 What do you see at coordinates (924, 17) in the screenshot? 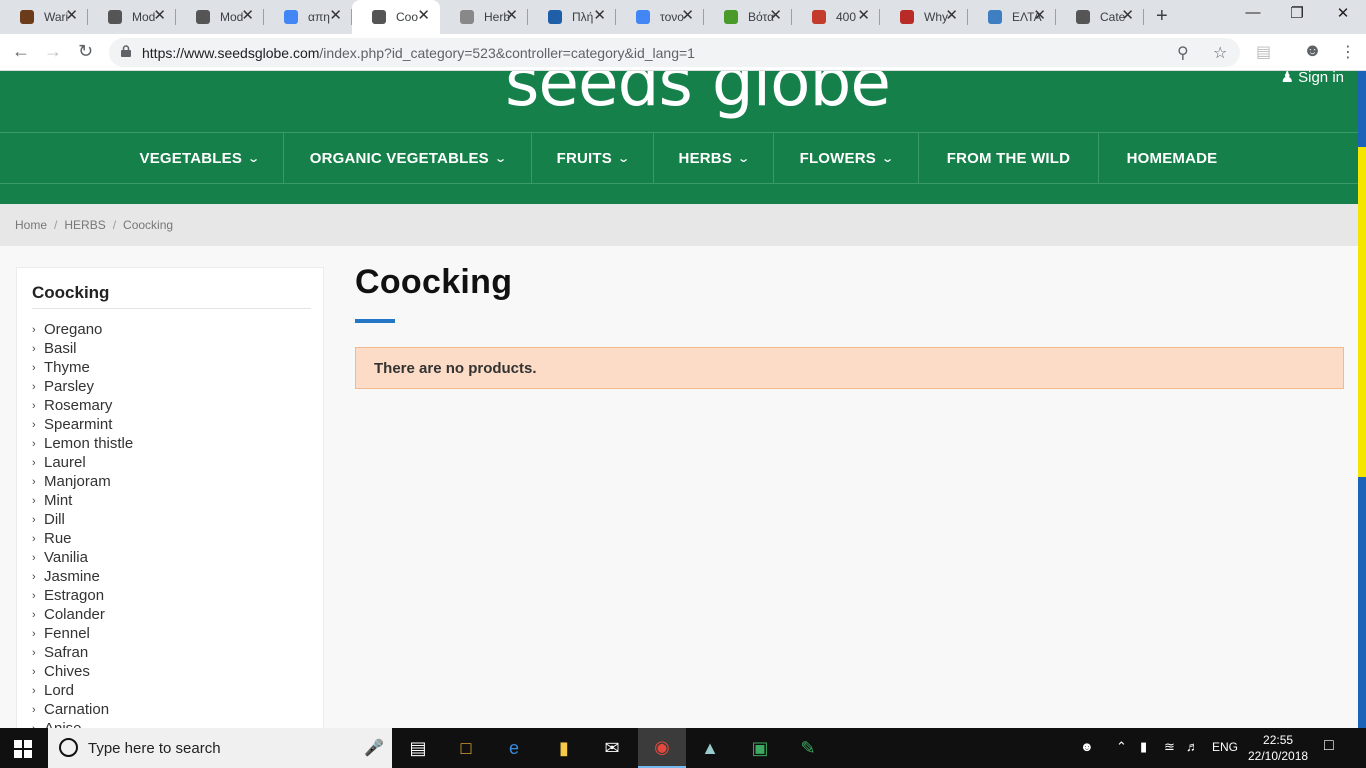
I see `browser-tab: Why ✕` at bounding box center [924, 17].